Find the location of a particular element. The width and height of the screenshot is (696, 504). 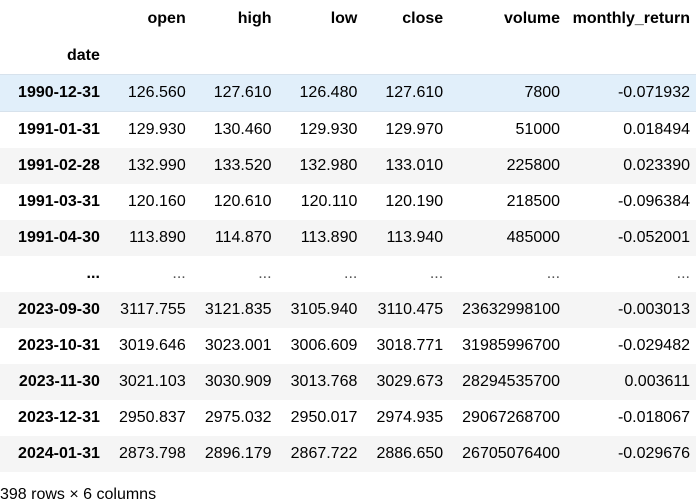

cell-close: 113.940 is located at coordinates (415, 237).